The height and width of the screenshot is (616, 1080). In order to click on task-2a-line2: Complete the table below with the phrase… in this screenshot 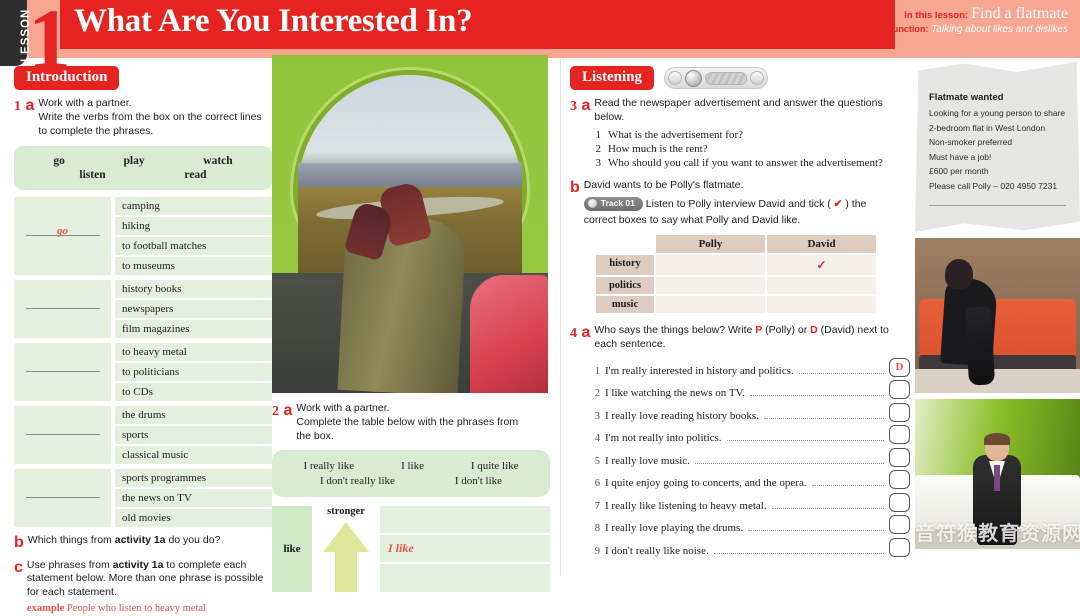, I will do `click(407, 421)`.